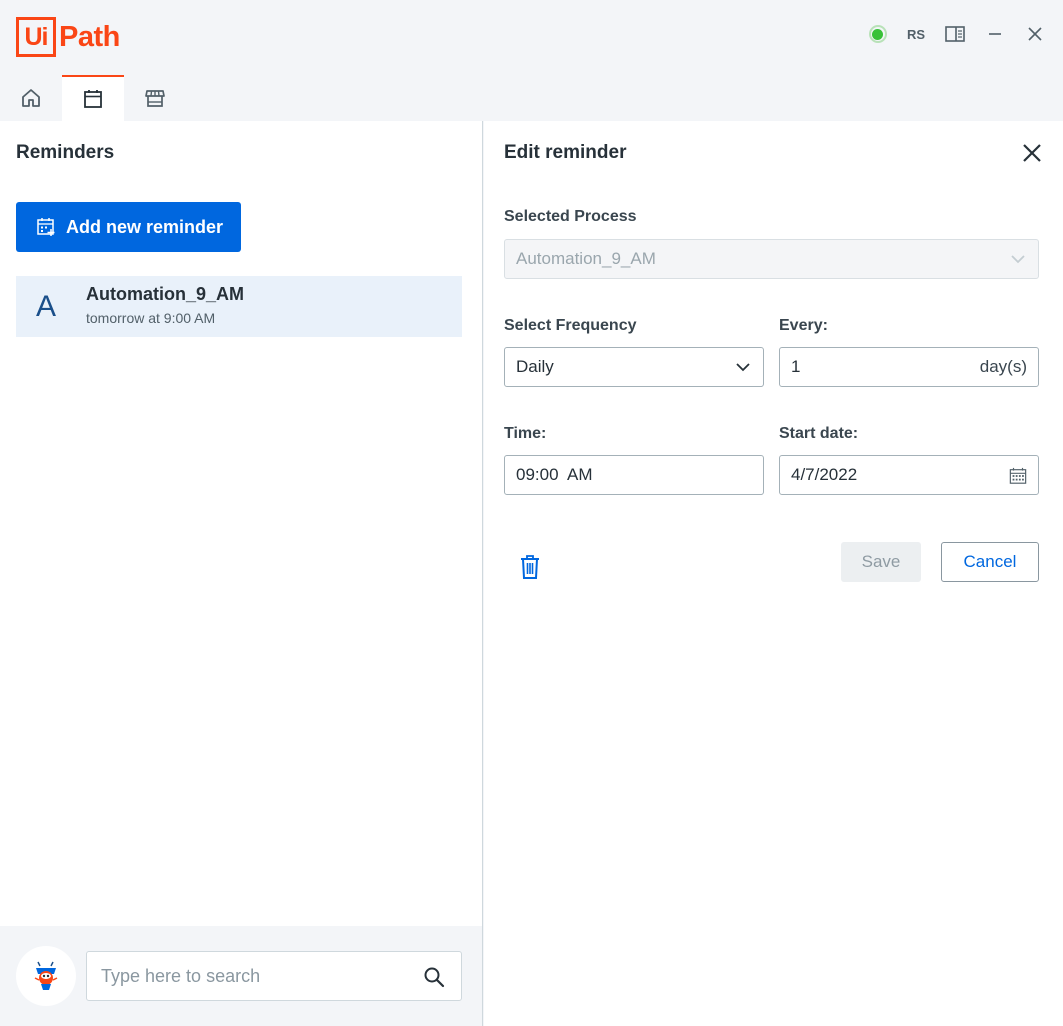  What do you see at coordinates (955, 34) in the screenshot?
I see `dock-panel-icon` at bounding box center [955, 34].